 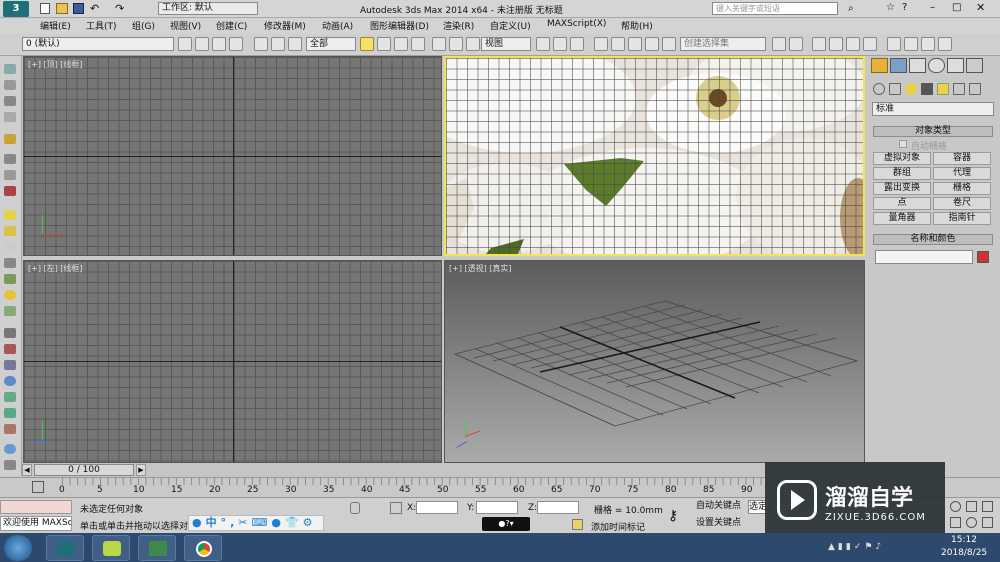 I want to click on left-tool-2-icon, so click(x=10, y=85).